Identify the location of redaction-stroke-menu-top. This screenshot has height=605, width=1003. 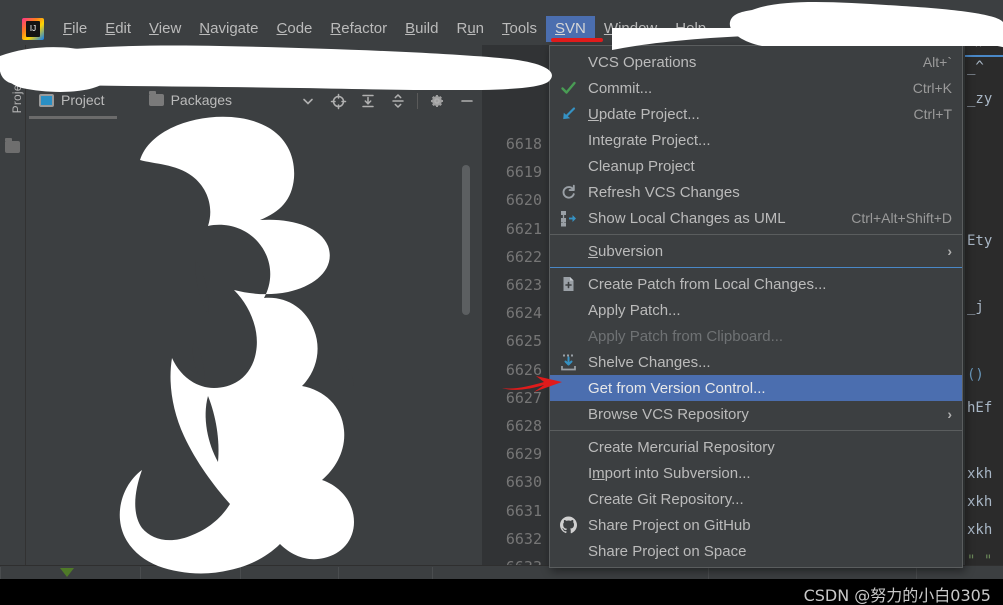
(807, 39).